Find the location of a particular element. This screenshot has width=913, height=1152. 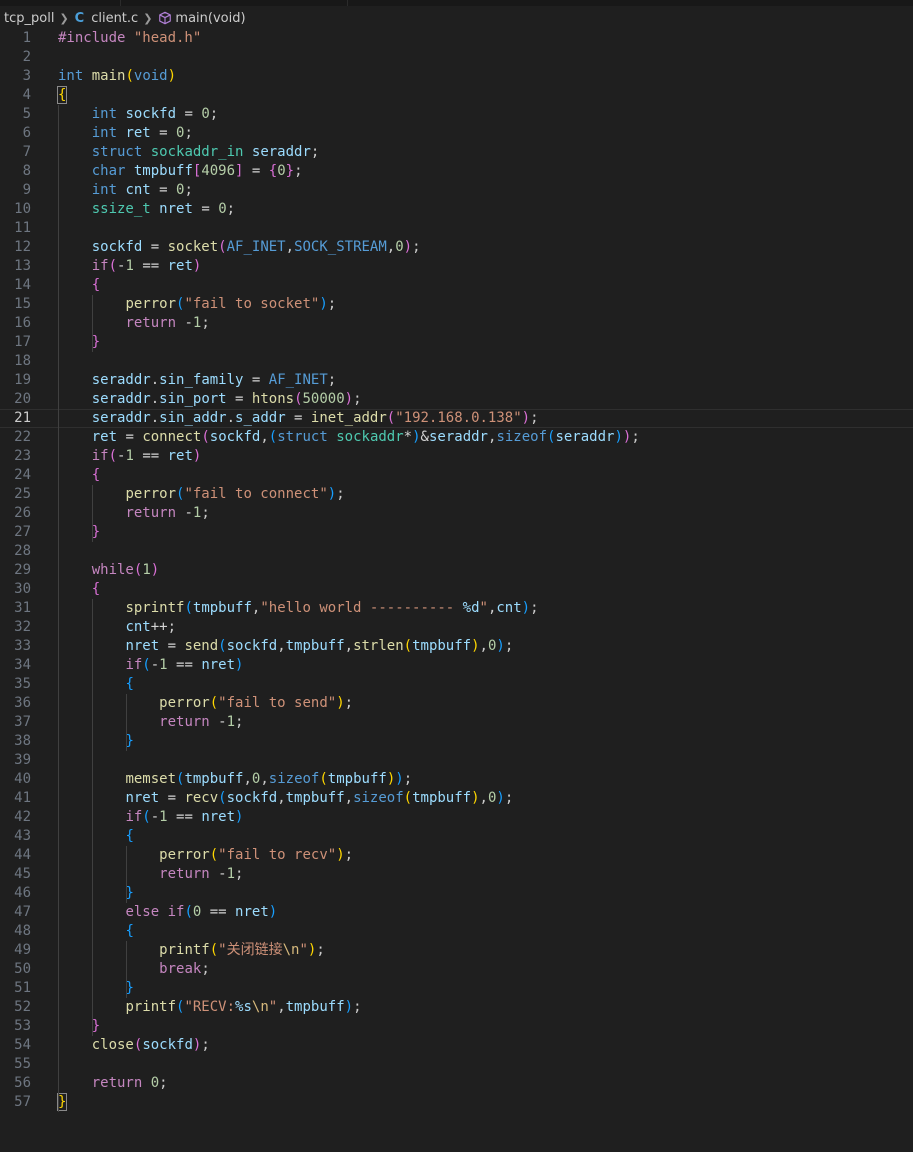

code-line: 46 } is located at coordinates (456, 893).